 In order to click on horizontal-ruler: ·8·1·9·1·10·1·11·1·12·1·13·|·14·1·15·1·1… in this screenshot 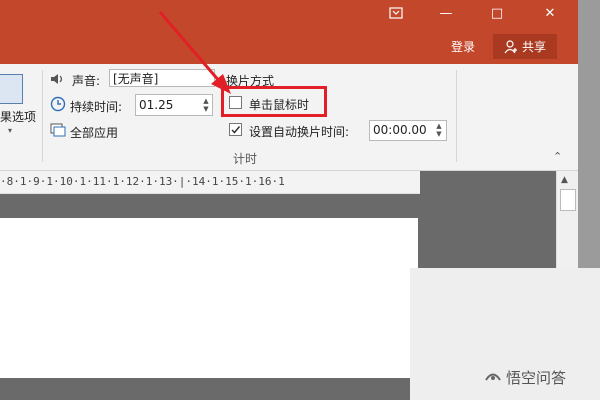, I will do `click(210, 182)`.